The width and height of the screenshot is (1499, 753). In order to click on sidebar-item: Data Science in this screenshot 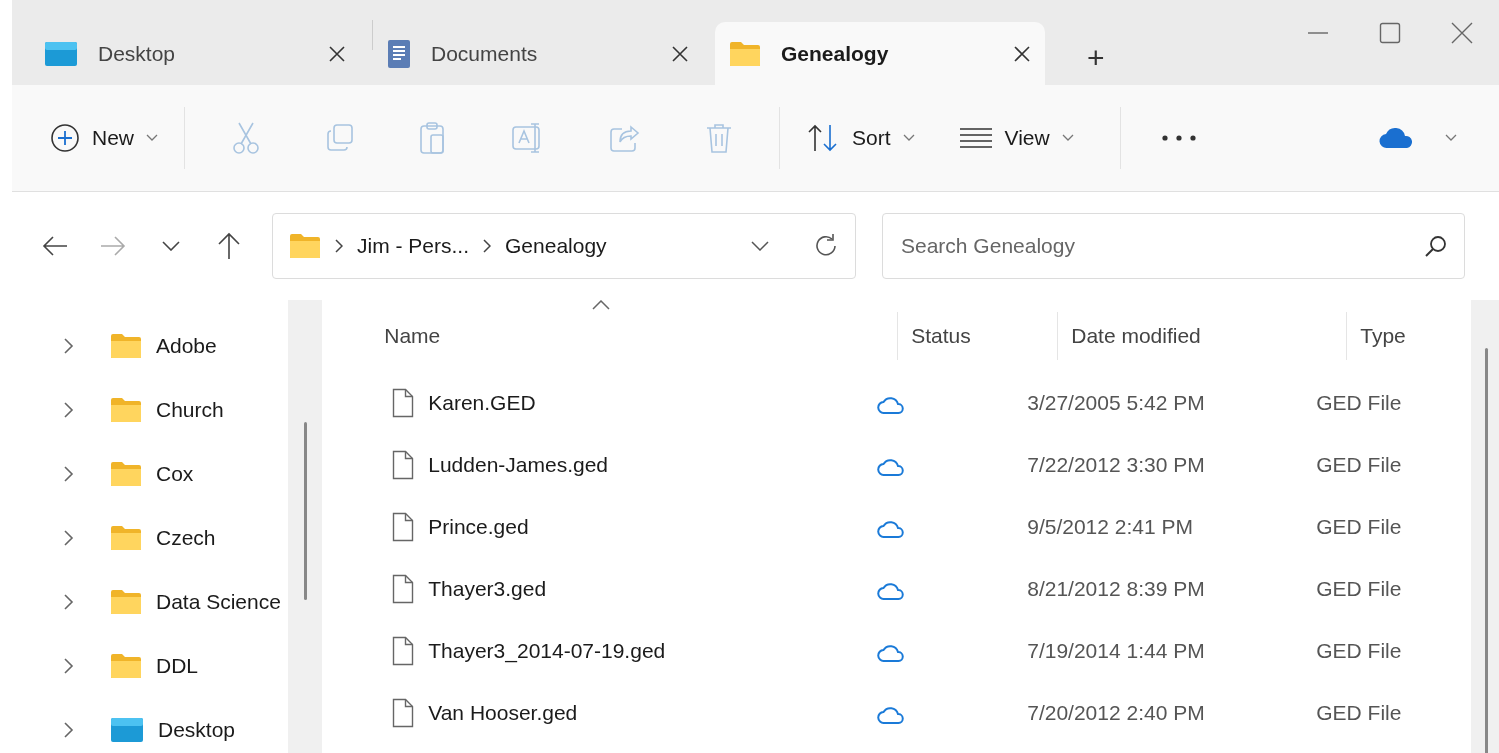, I will do `click(150, 602)`.